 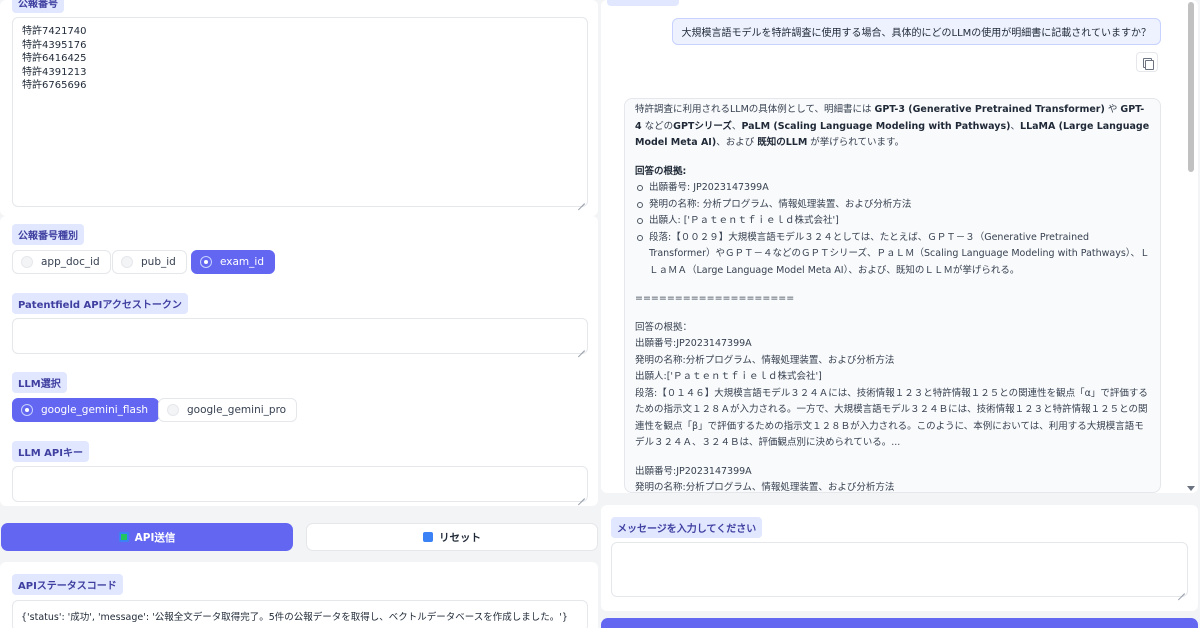 I want to click on radio-google-gemini-flash: google_gemini_flash, so click(x=85, y=410).